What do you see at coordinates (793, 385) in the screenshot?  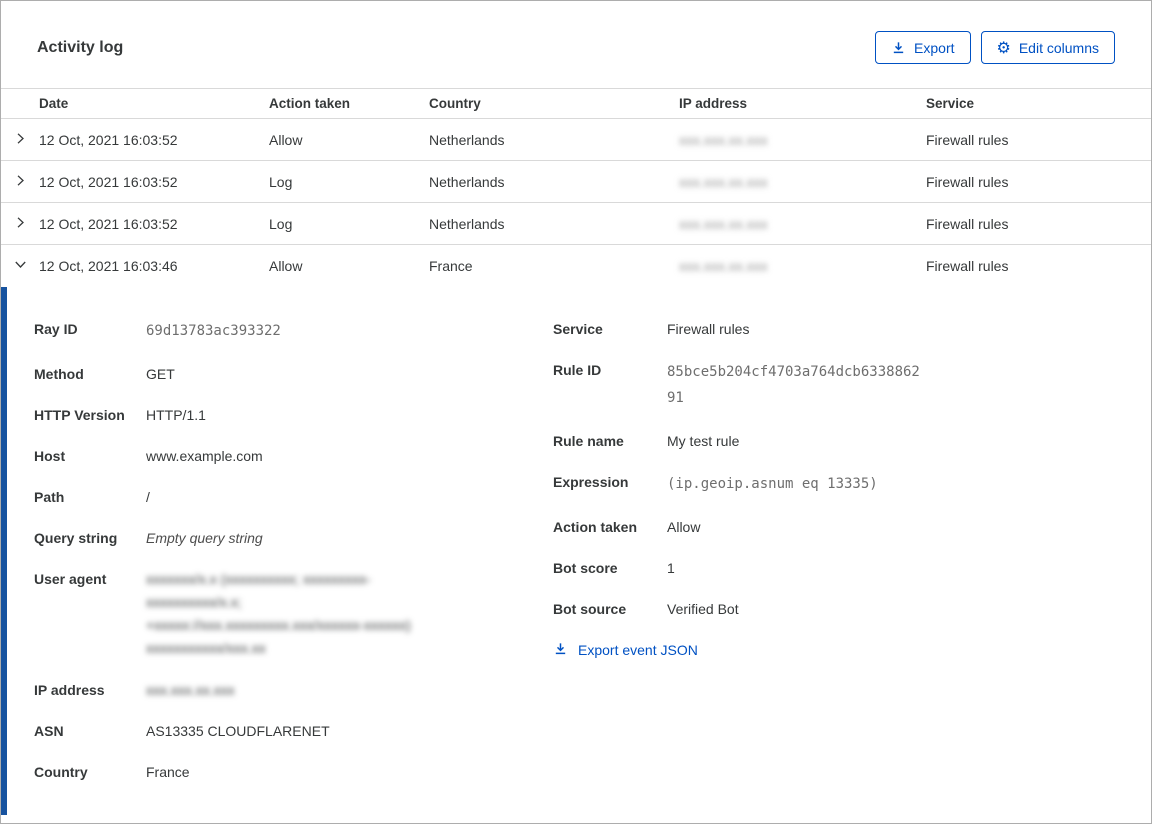 I see `detail-value: 85bce5b204cf4703a764dcb633886291` at bounding box center [793, 385].